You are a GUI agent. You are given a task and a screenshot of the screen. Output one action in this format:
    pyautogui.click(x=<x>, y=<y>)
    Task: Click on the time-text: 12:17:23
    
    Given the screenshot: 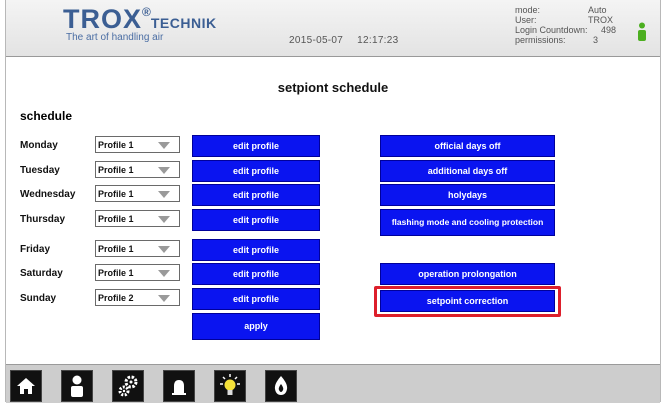 What is the action you would take?
    pyautogui.click(x=378, y=40)
    